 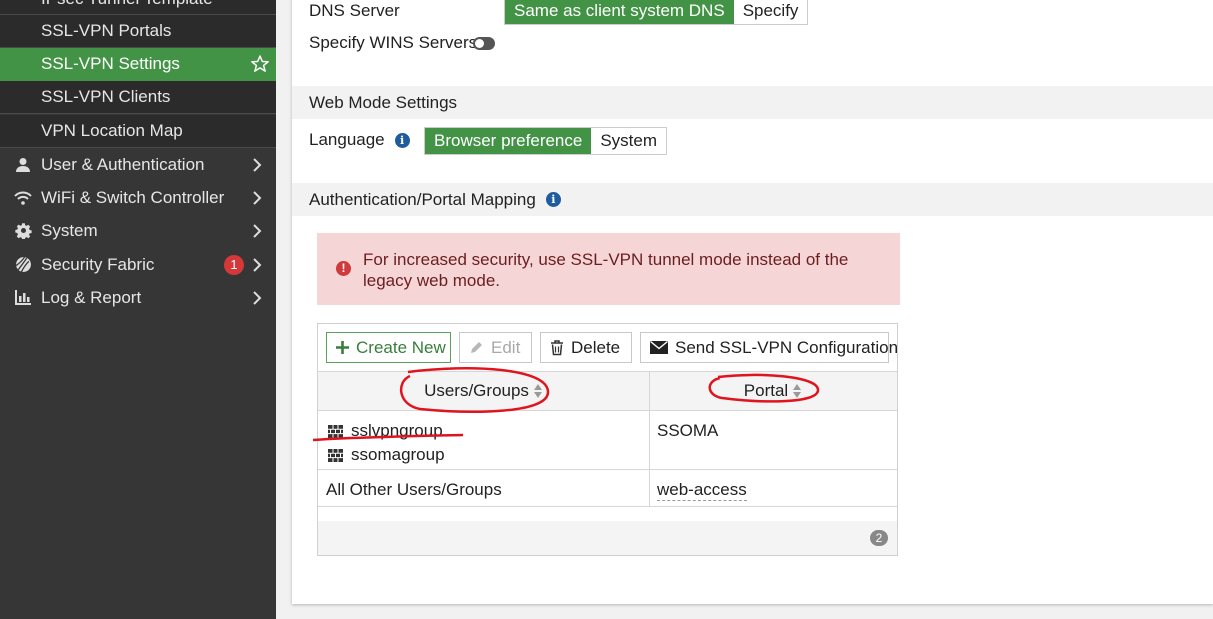 I want to click on sidebar-item-user-authentication: User & Authentication, so click(x=138, y=164).